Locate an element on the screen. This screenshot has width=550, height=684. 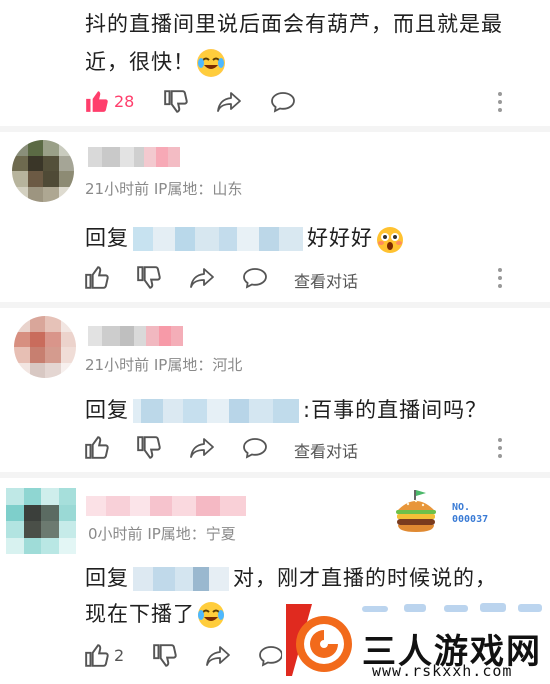
reply-content: 好好好 is located at coordinates (340, 238).